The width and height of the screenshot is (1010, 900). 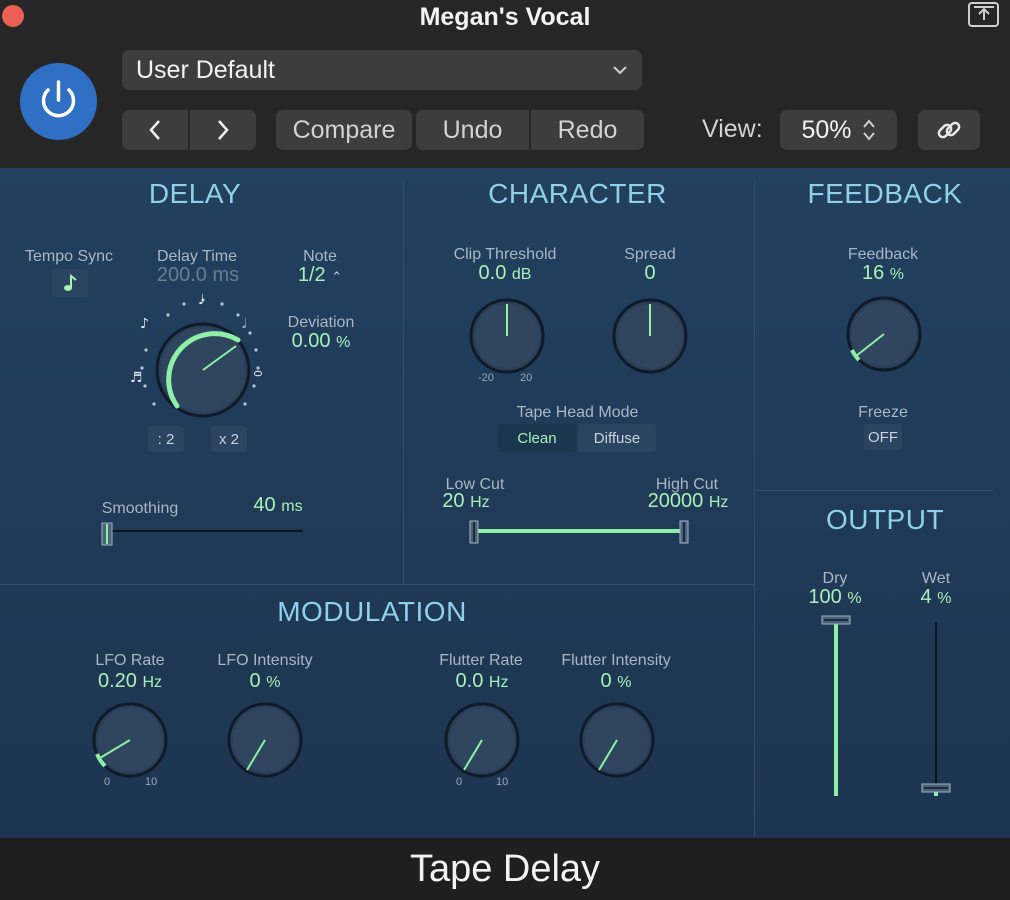 What do you see at coordinates (617, 740) in the screenshot?
I see `flutter-intensity-knob` at bounding box center [617, 740].